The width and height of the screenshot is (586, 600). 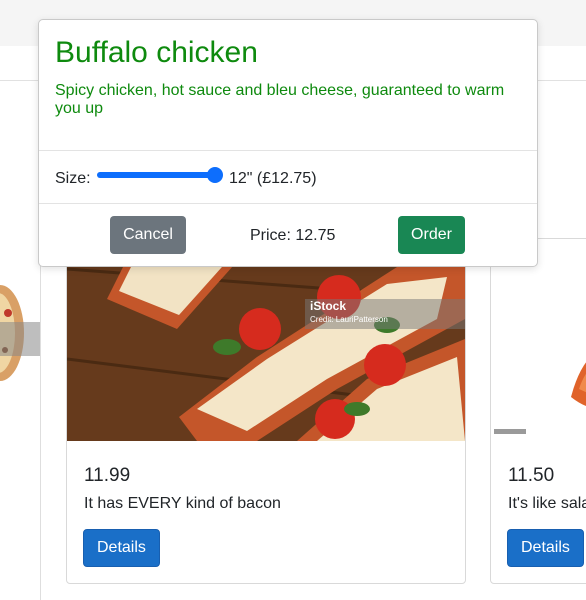 I want to click on size-slider, so click(x=160, y=175).